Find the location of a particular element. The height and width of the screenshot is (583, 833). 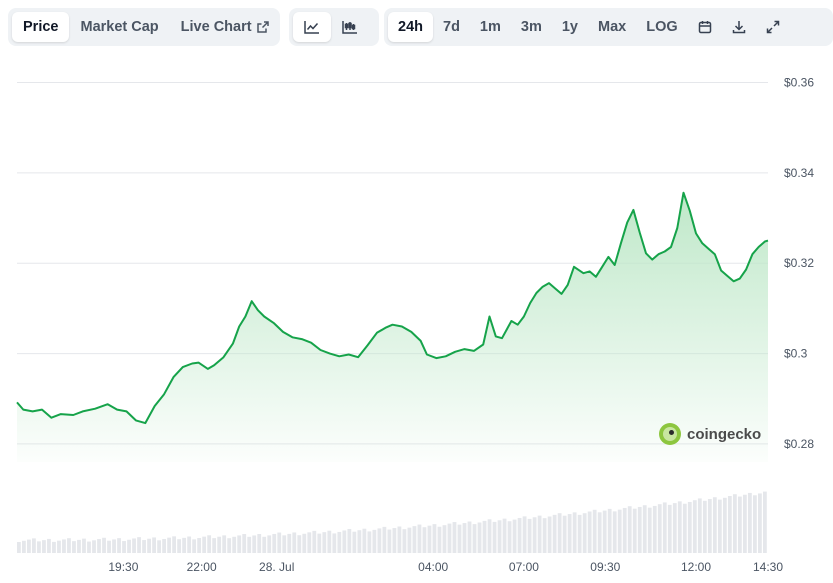

coingecko-logo-icon is located at coordinates (670, 434).